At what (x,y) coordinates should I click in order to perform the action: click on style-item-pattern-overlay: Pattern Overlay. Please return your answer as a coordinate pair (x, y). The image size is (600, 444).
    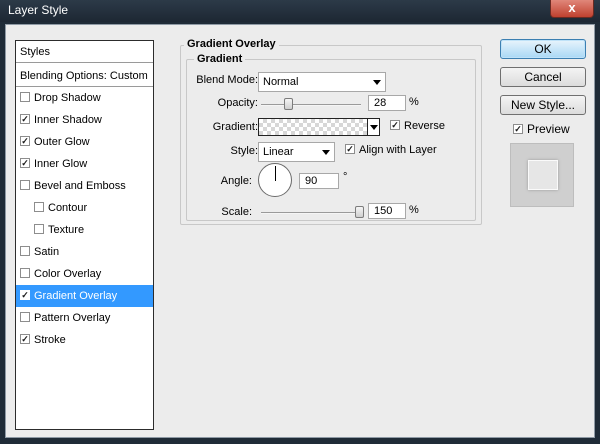
    Looking at the image, I should click on (84, 318).